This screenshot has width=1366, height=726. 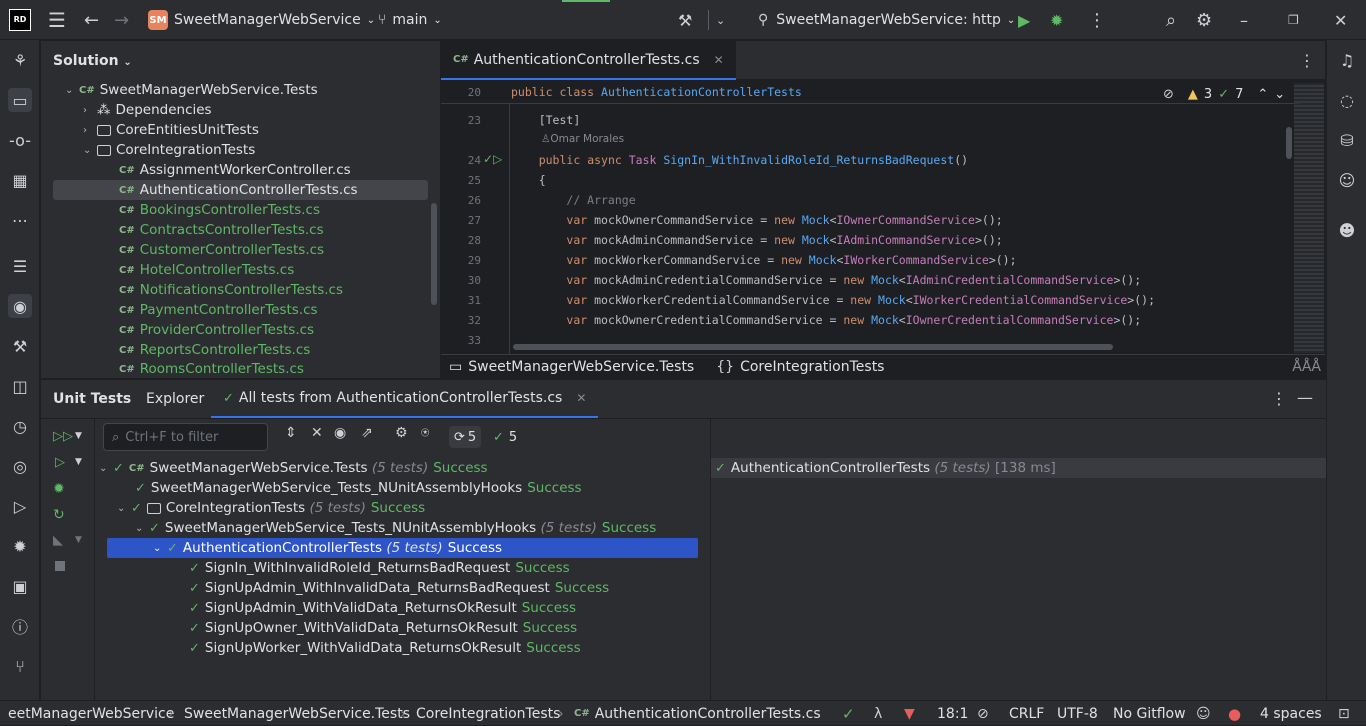 What do you see at coordinates (697, 713) in the screenshot?
I see `status-breadcrumb-item: C# AuthenticationControllerTests.cs` at bounding box center [697, 713].